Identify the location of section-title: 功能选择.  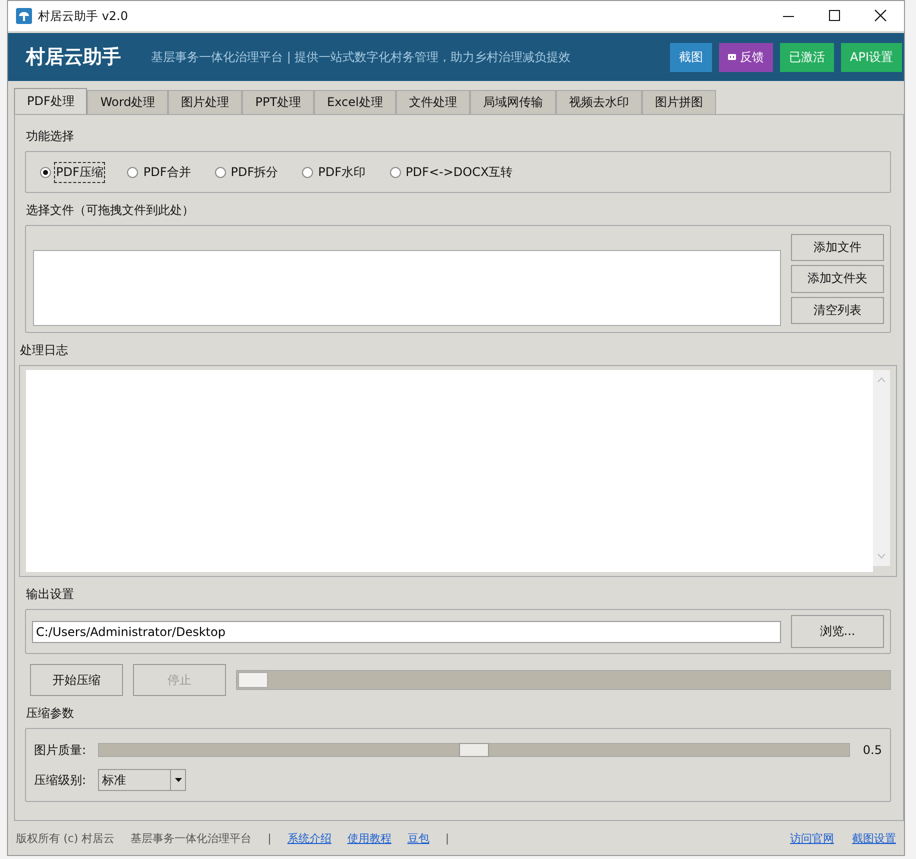
(50, 136).